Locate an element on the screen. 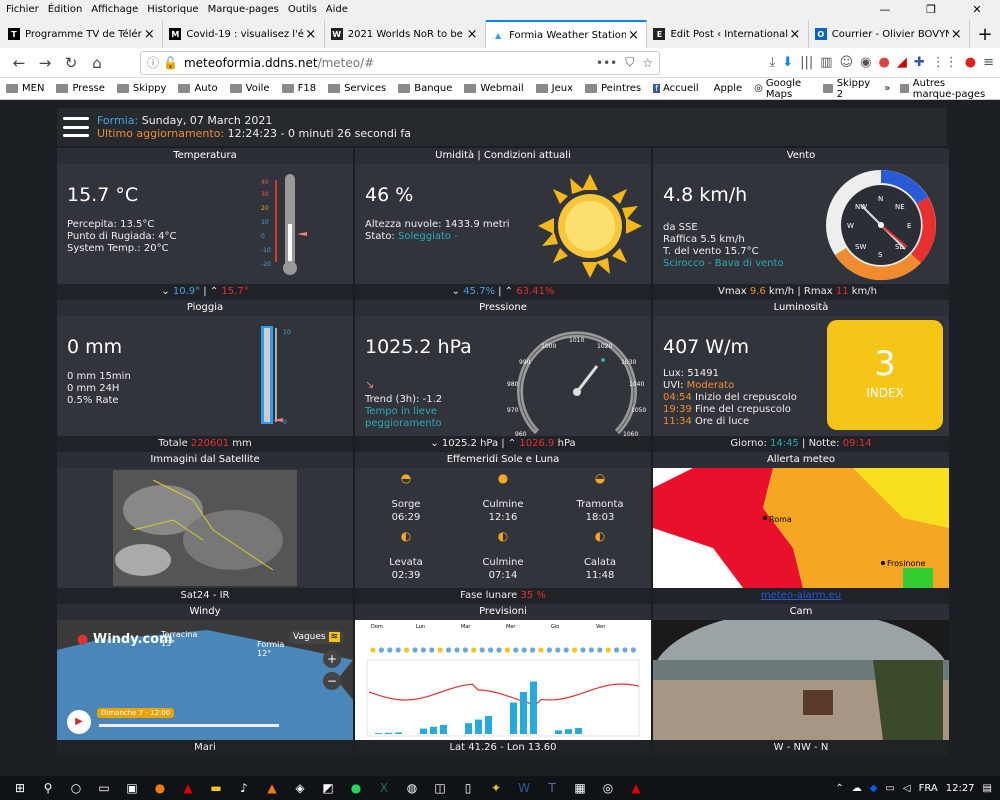 This screenshot has height=800, width=1000. new-tab-icon: + is located at coordinates (985, 34).